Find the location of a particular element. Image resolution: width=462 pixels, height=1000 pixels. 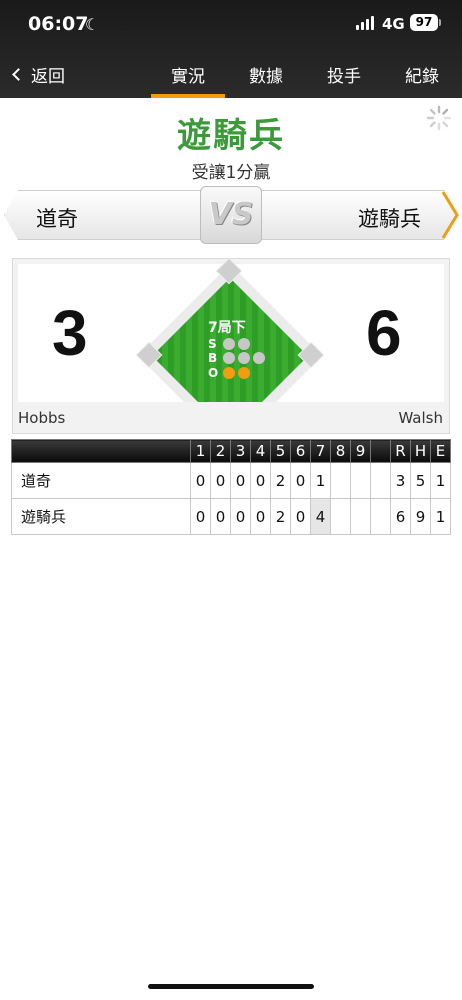

back-label: 返回 is located at coordinates (48, 77).